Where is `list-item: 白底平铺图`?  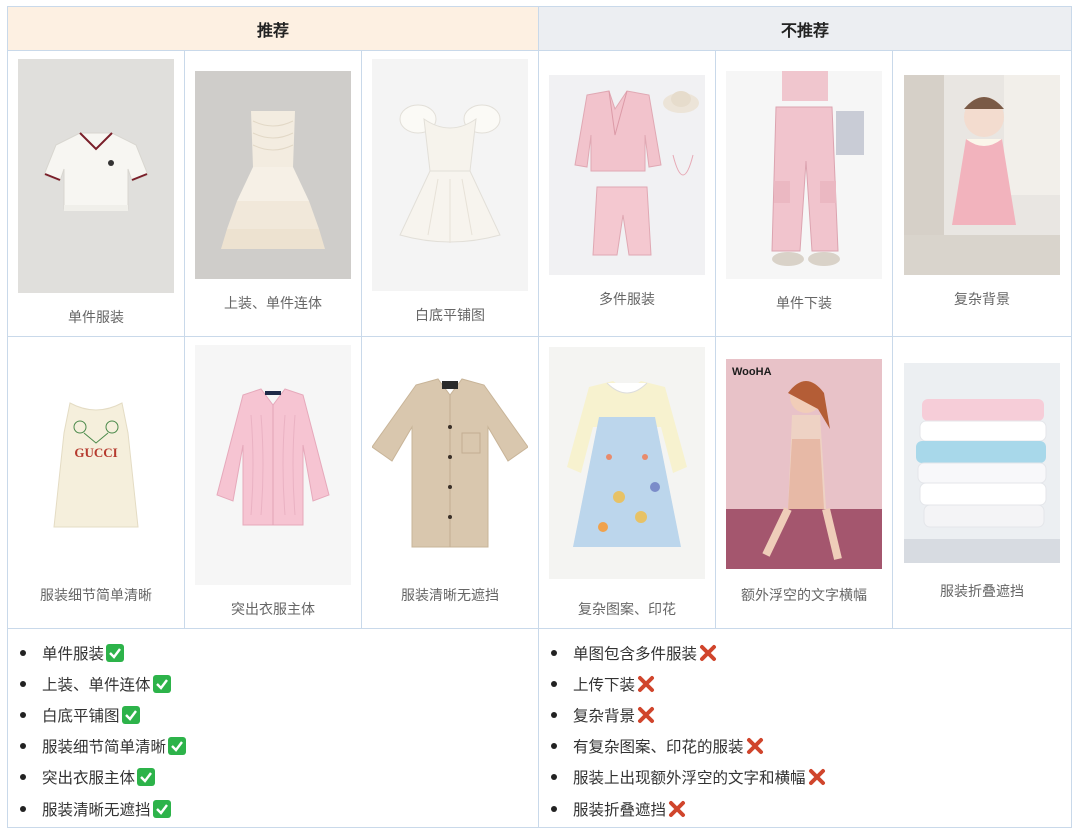
list-item: 白底平铺图 is located at coordinates (278, 714).